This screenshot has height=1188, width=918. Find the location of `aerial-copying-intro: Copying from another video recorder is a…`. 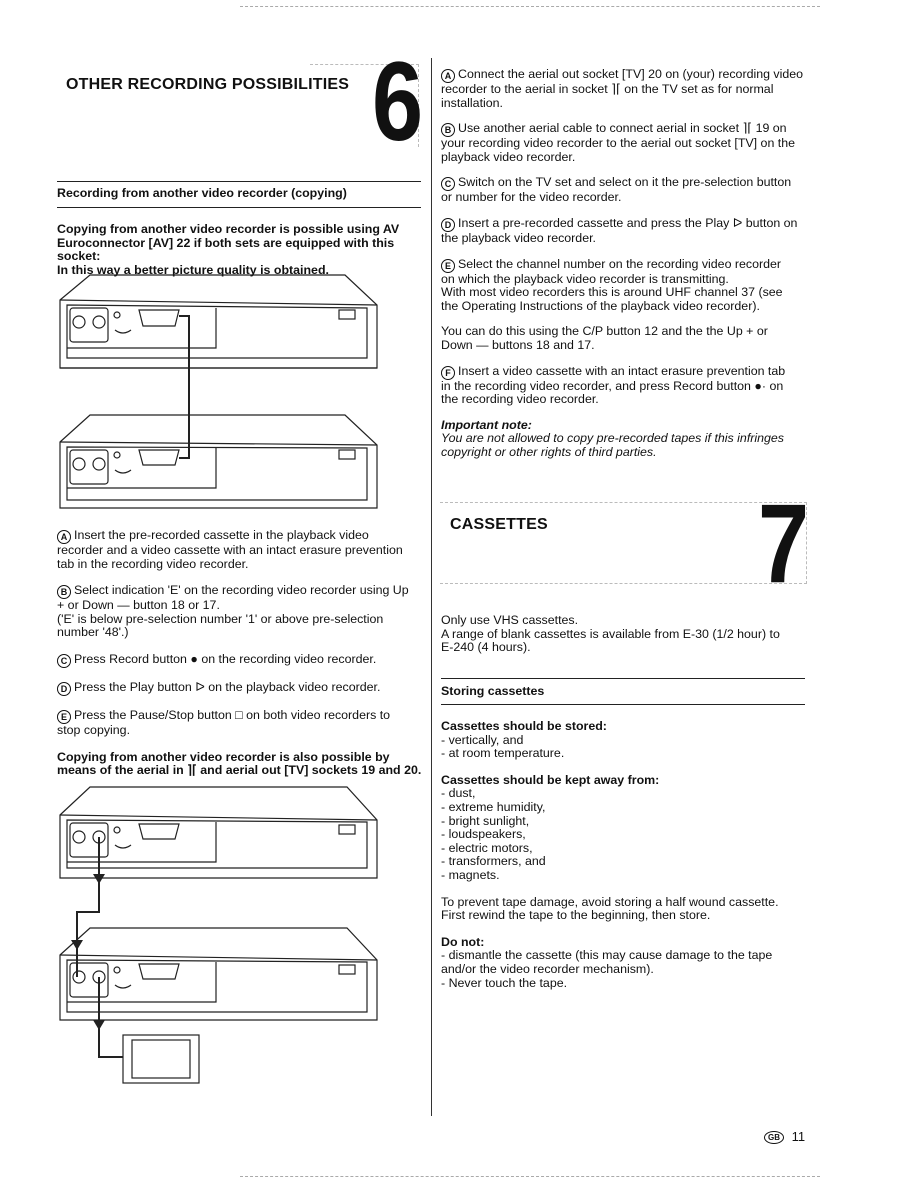

aerial-copying-intro: Copying from another video recorder is a… is located at coordinates (239, 763).